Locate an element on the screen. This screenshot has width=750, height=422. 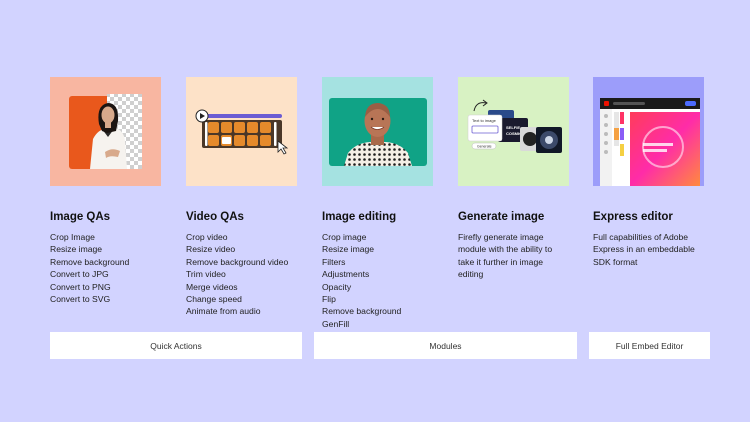
image-qas-illustration is located at coordinates (105, 131).